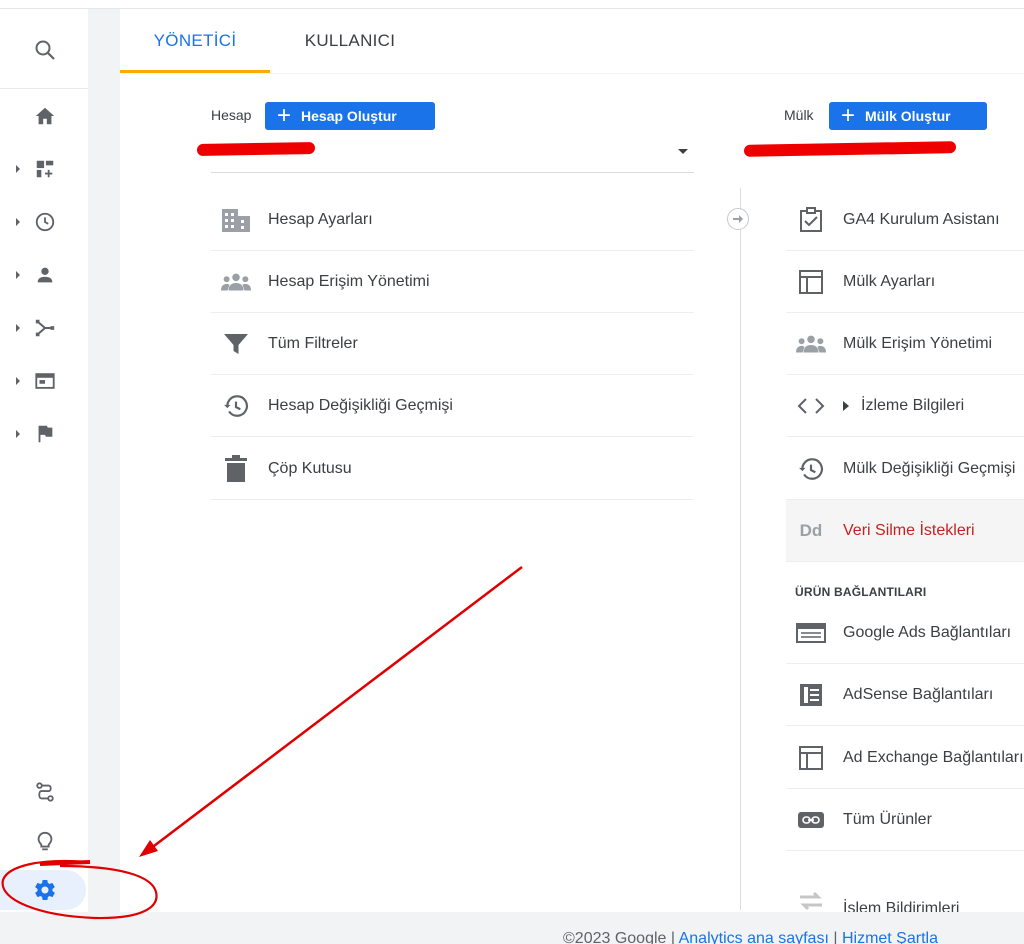 Image resolution: width=1024 pixels, height=944 pixels. I want to click on rail-behavior, so click(44, 381).